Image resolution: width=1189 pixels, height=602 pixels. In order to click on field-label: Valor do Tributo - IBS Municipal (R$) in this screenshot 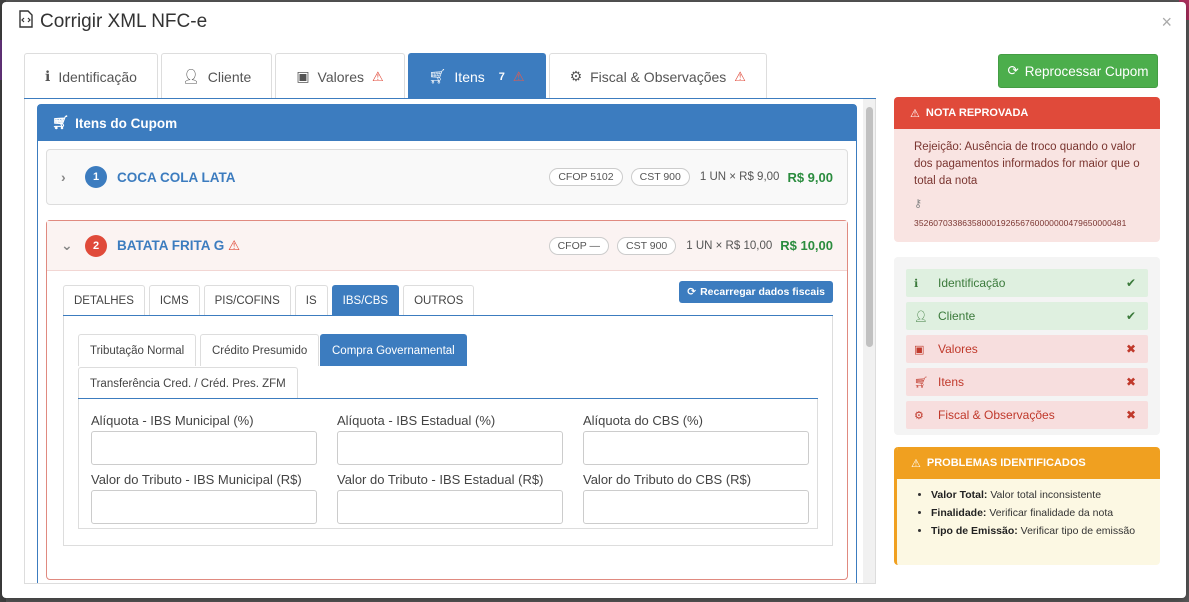, I will do `click(196, 479)`.